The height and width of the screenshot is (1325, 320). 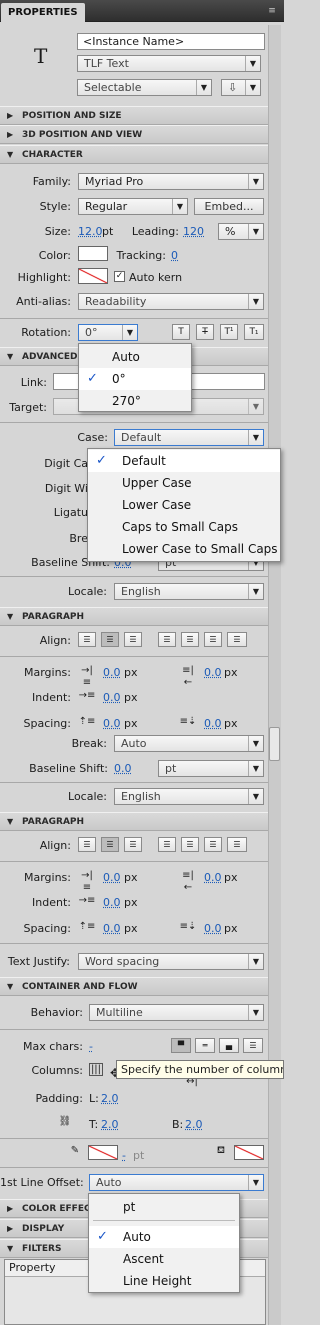 I want to click on scrollbar-thumb, so click(x=274, y=744).